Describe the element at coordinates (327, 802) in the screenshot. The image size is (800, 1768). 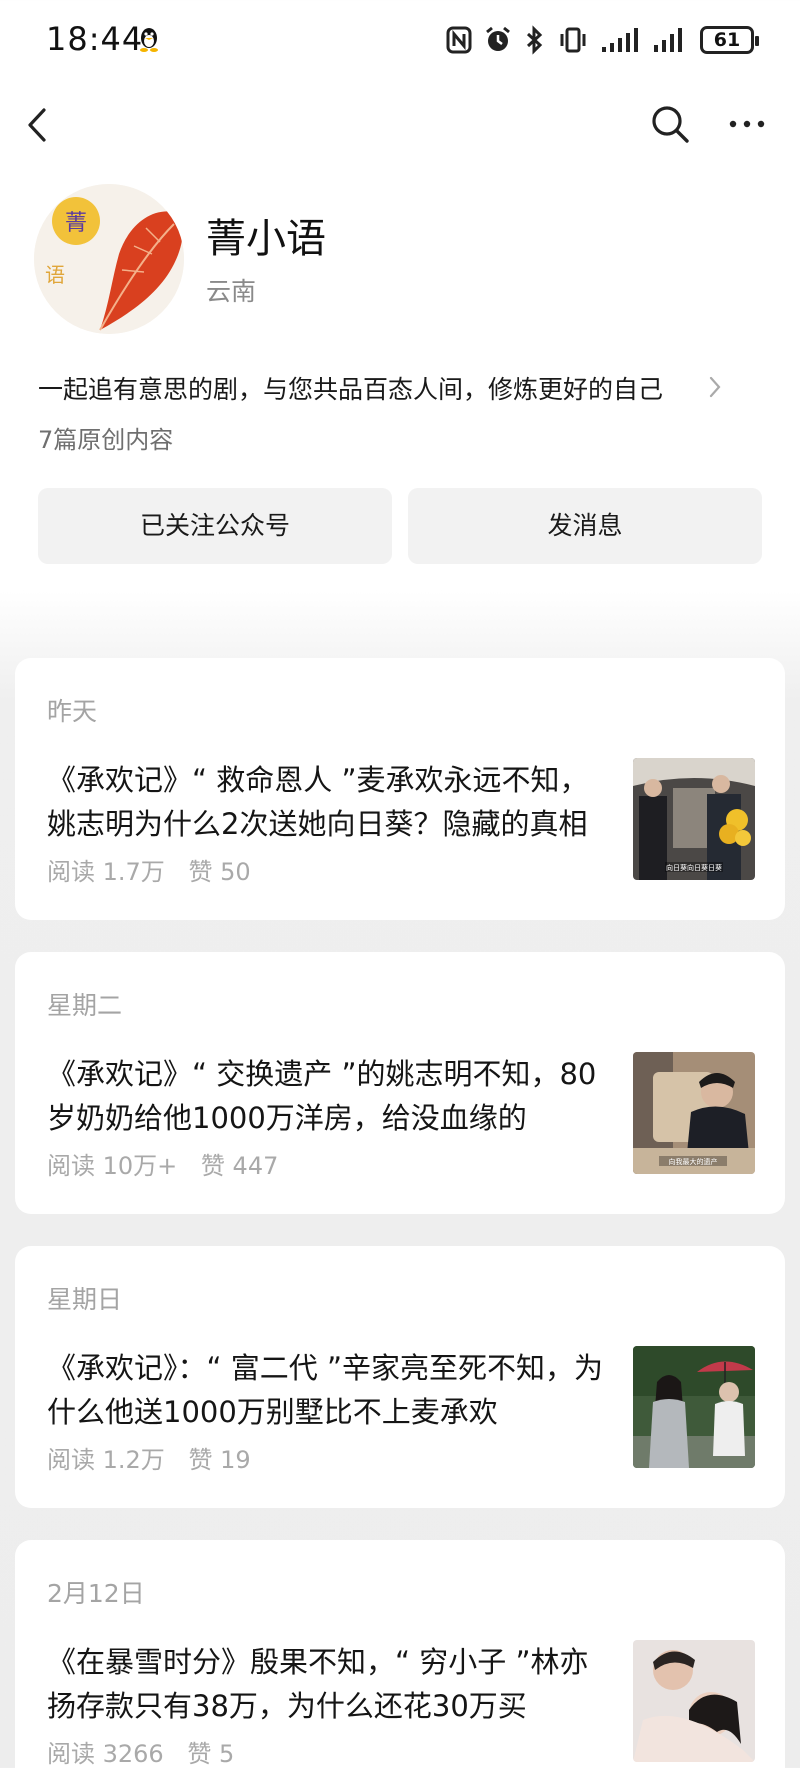
I see `article-title: 《承欢记》“ 救命恩人 ”麦承欢永远不知，姚志明为什么2次送她向日葵？隐藏的真相` at that location.